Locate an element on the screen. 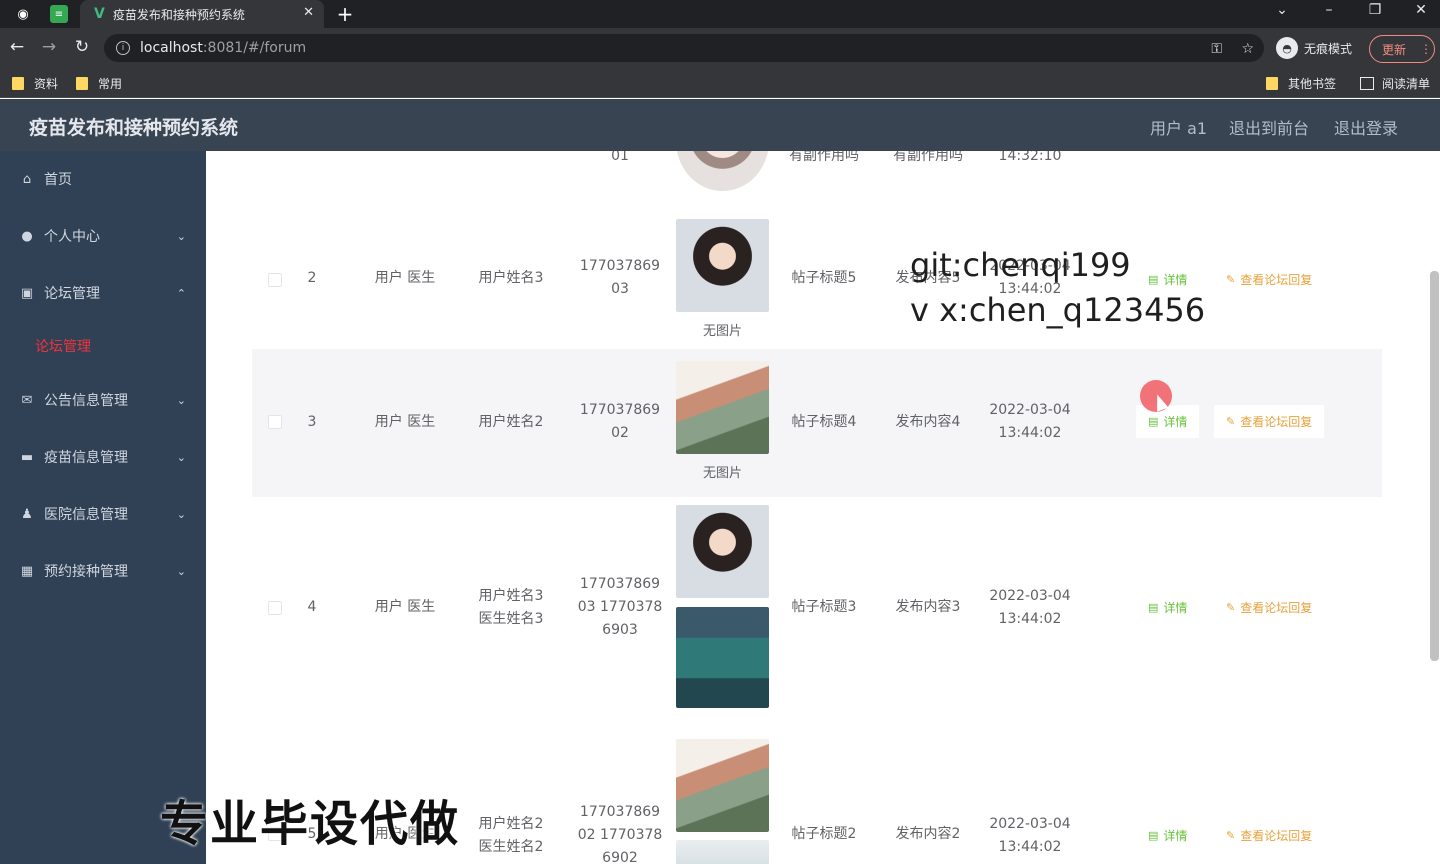 This screenshot has height=864, width=1440. new-tab-icon: + is located at coordinates (345, 14).